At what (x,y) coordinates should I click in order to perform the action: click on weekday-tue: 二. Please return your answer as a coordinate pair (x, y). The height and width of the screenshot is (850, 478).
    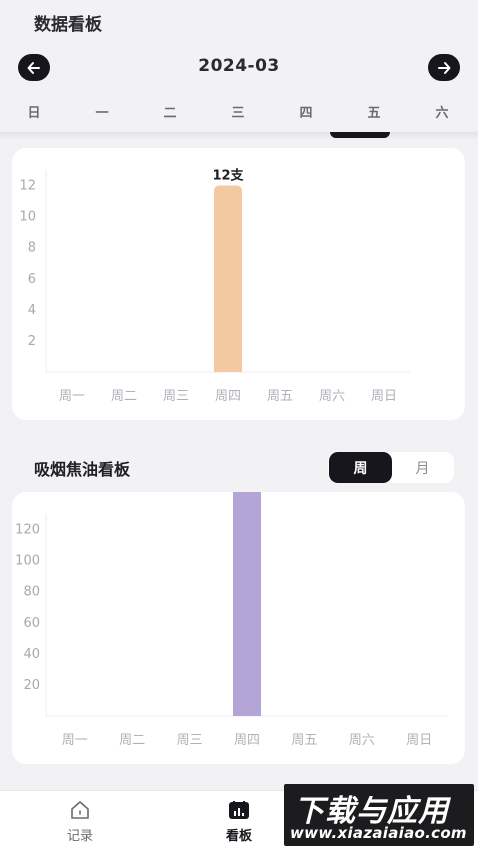
    Looking at the image, I should click on (170, 113).